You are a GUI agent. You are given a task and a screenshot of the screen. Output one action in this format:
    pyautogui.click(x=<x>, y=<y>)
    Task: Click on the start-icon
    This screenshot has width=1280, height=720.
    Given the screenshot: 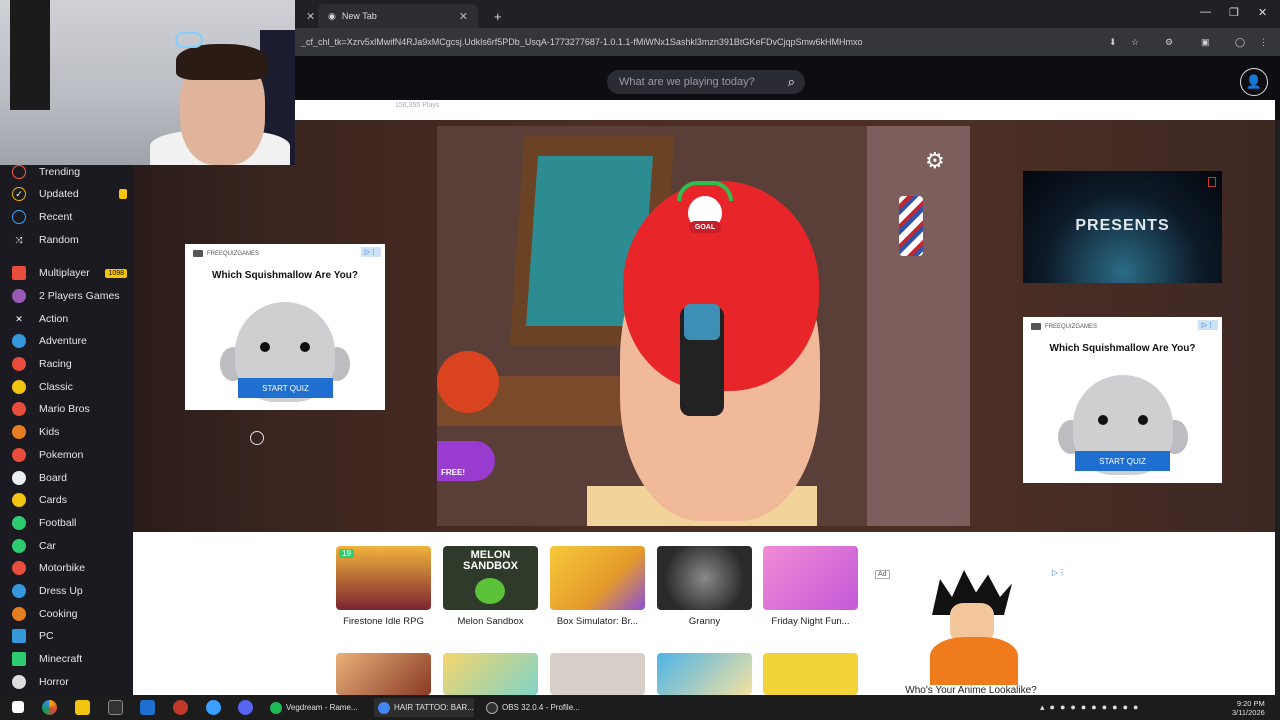 What is the action you would take?
    pyautogui.click(x=18, y=707)
    